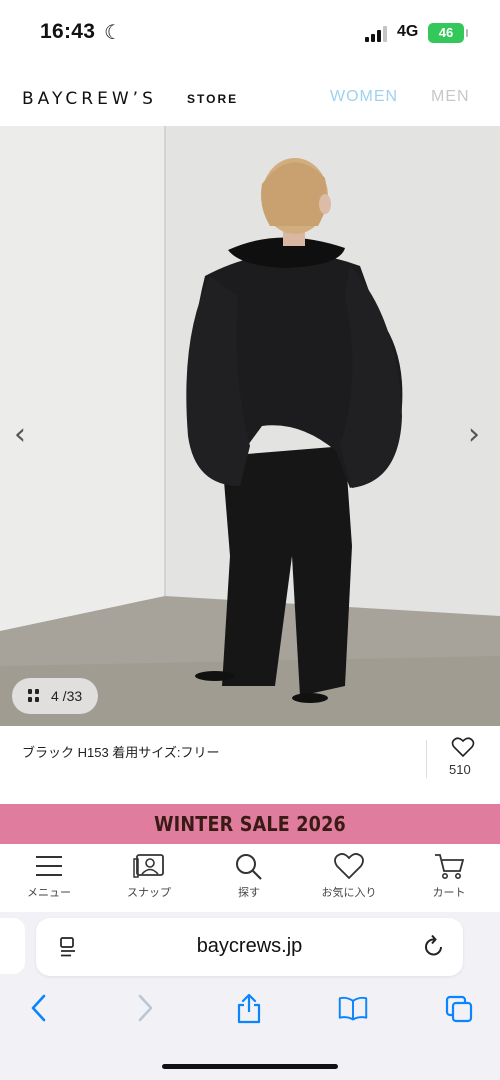 The image size is (500, 1080). Describe the element at coordinates (49, 866) in the screenshot. I see `hamburger-menu-icon` at that location.